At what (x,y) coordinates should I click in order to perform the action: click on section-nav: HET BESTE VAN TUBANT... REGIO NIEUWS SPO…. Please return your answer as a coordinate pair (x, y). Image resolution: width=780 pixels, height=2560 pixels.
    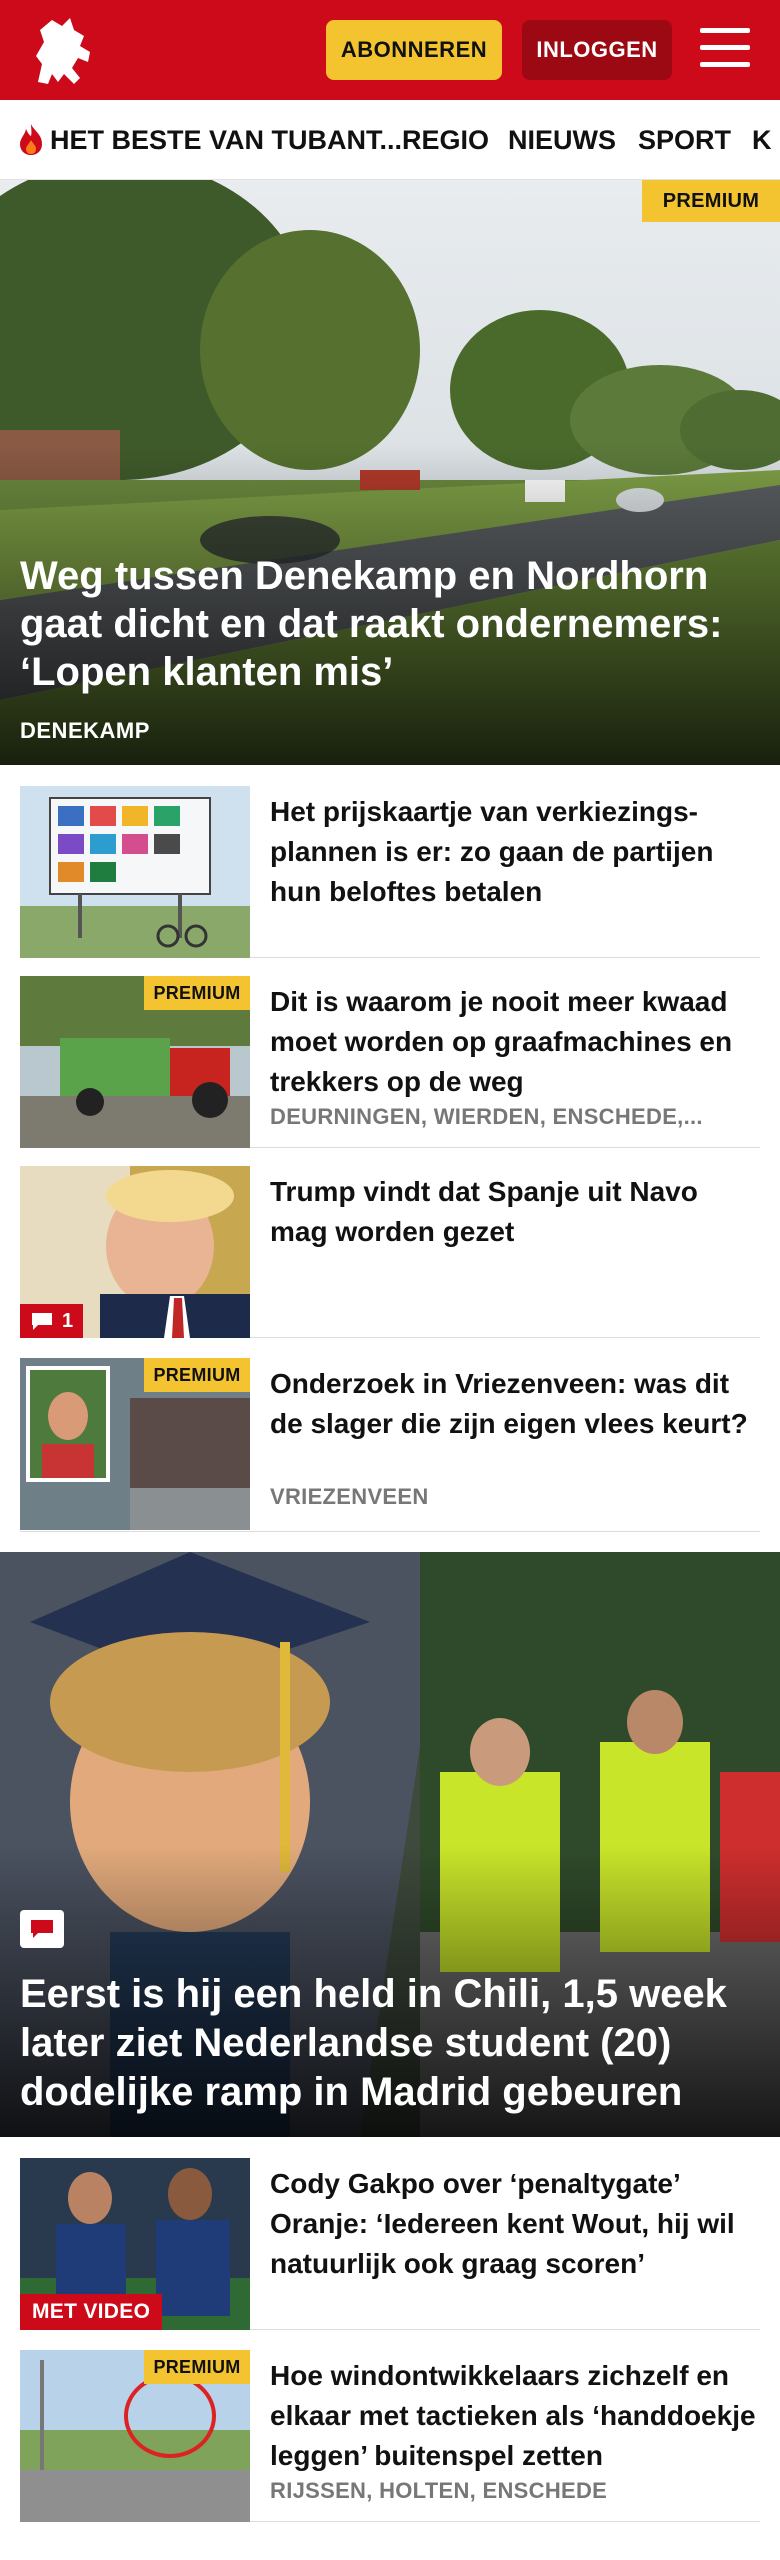
    Looking at the image, I should click on (390, 140).